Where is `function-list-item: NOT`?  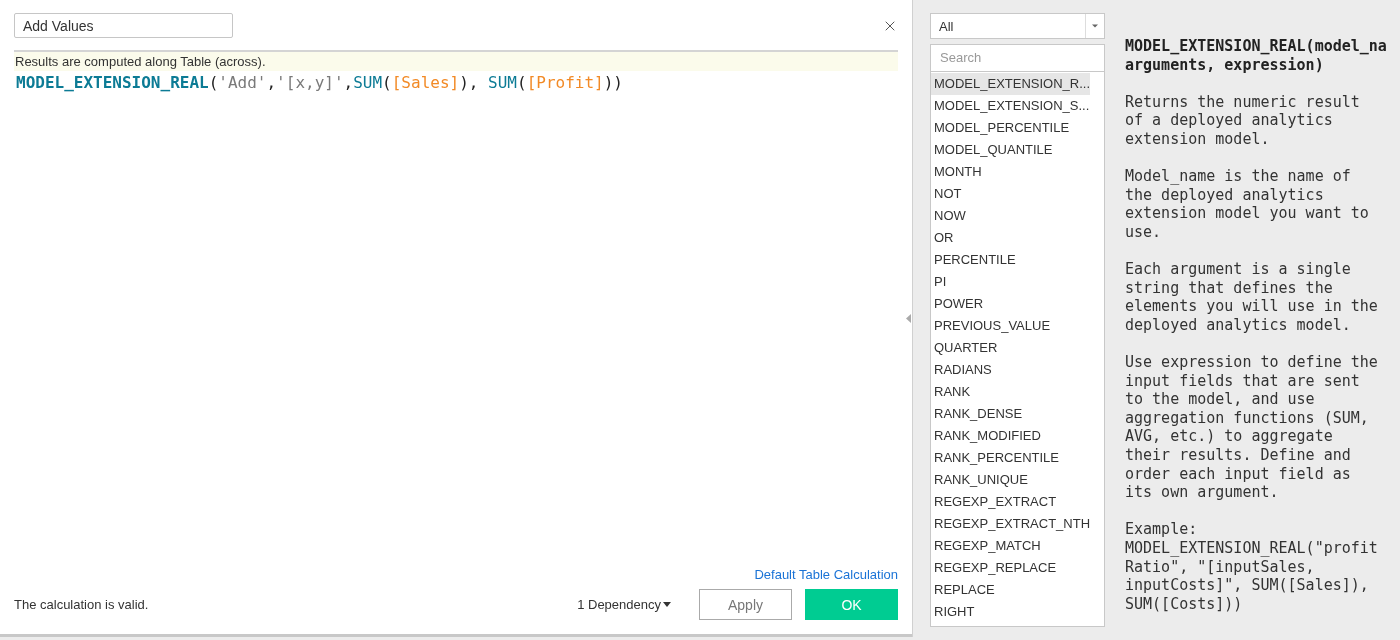
function-list-item: NOT is located at coordinates (1011, 193).